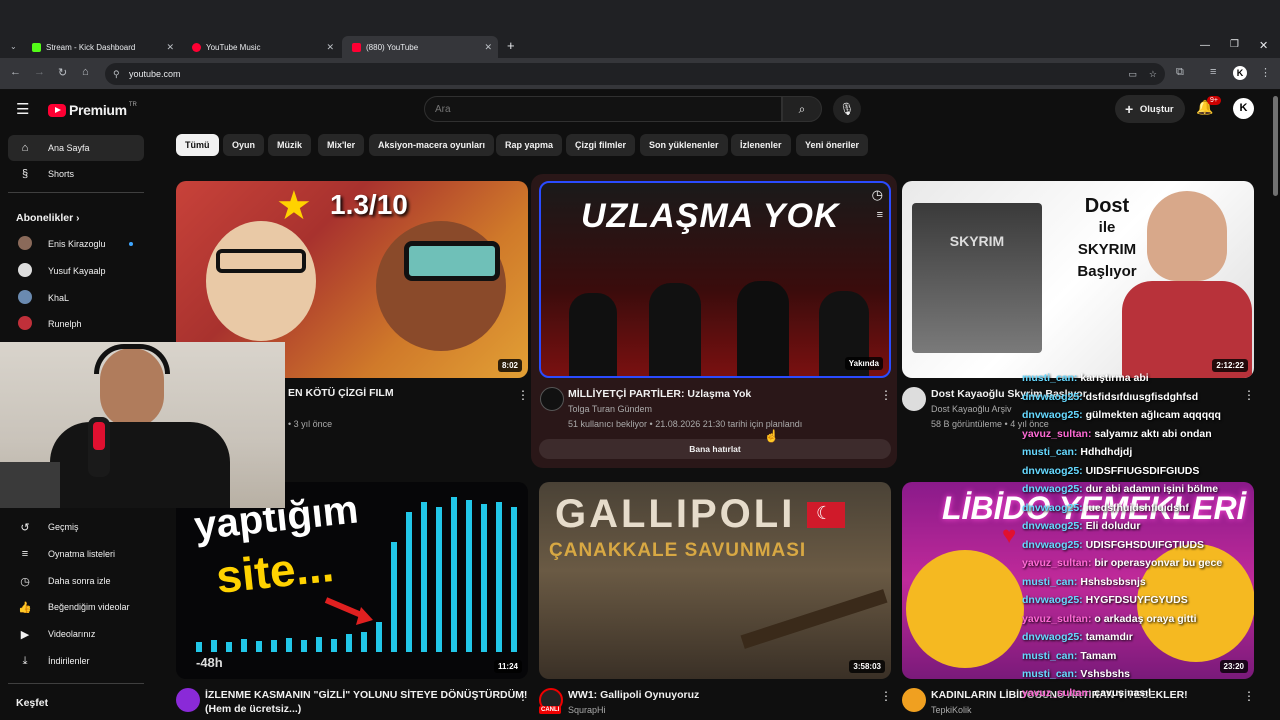 The height and width of the screenshot is (720, 1280). I want to click on sidebar-item-sub: Enis Kirazoglu, so click(76, 244).